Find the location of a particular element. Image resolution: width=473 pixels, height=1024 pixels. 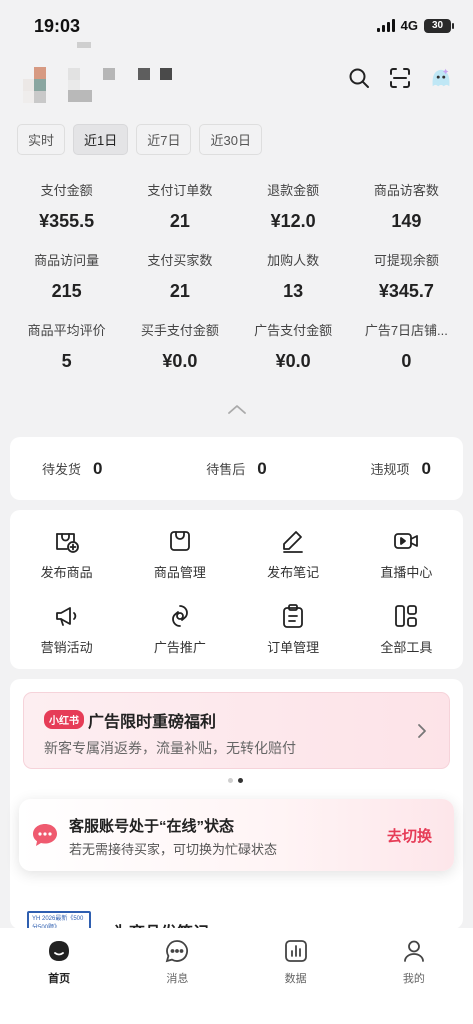

todo-pending-shipment: 待发货 0 is located at coordinates (72, 469).